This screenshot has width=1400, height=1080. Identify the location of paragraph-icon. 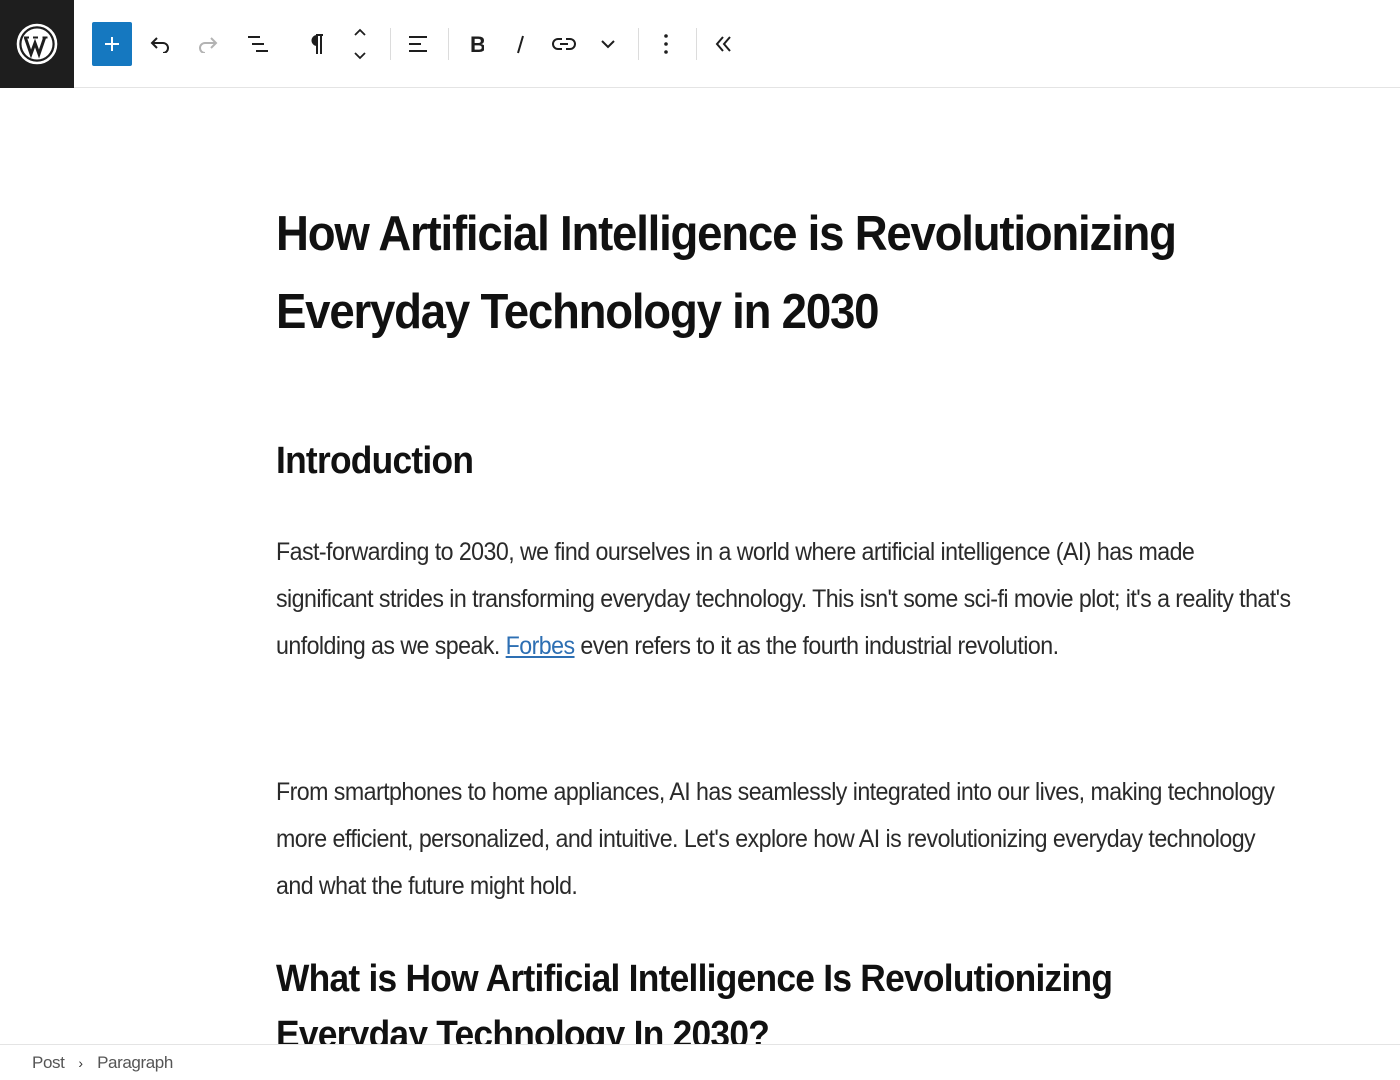
(317, 44).